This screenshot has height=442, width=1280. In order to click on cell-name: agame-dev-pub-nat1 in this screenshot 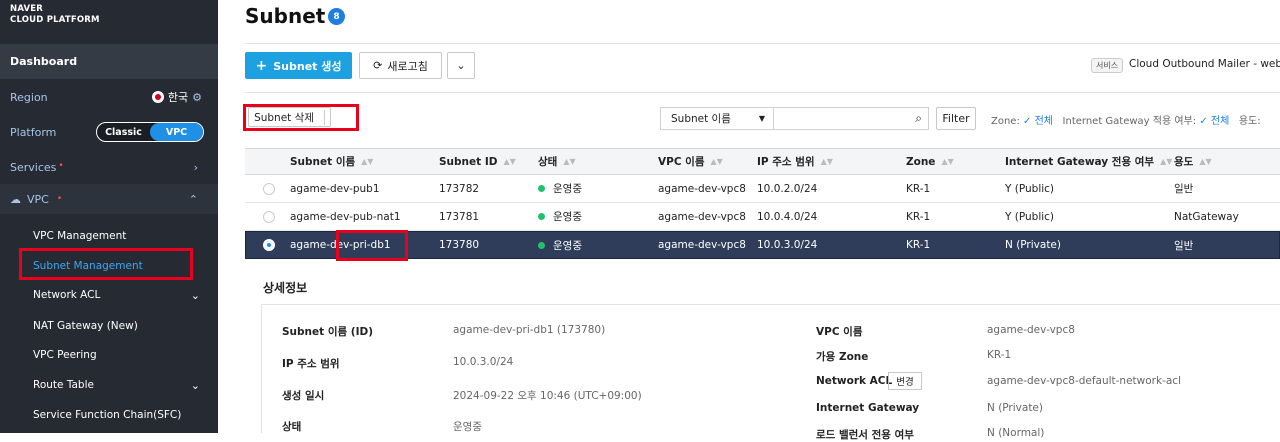, I will do `click(345, 216)`.